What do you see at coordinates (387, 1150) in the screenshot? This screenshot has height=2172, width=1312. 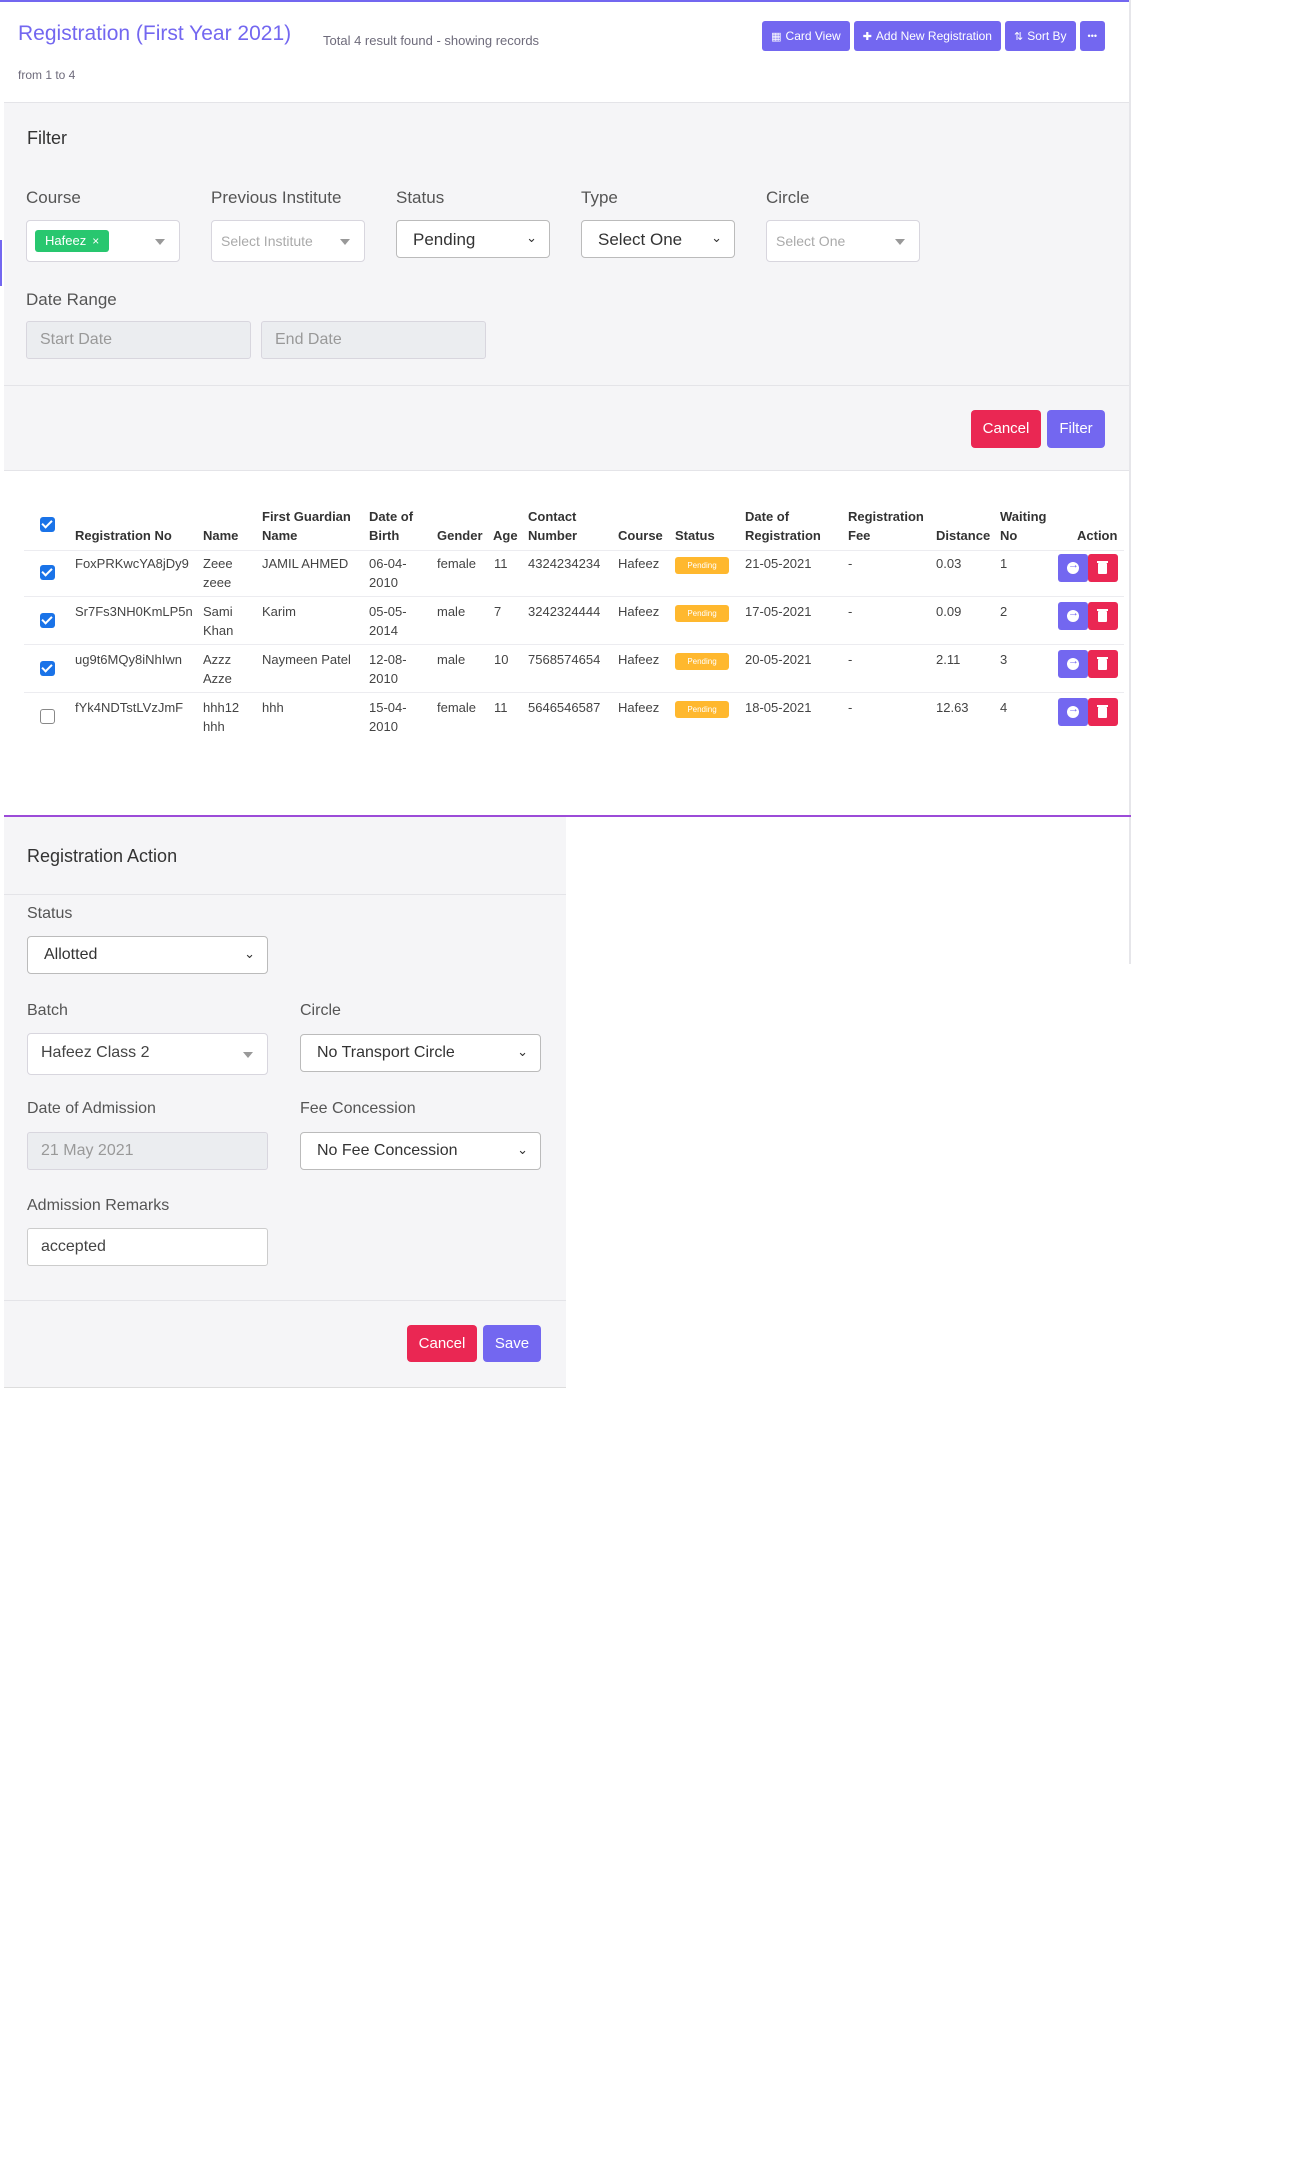 I see `fee-concession-value: No Fee Concession` at bounding box center [387, 1150].